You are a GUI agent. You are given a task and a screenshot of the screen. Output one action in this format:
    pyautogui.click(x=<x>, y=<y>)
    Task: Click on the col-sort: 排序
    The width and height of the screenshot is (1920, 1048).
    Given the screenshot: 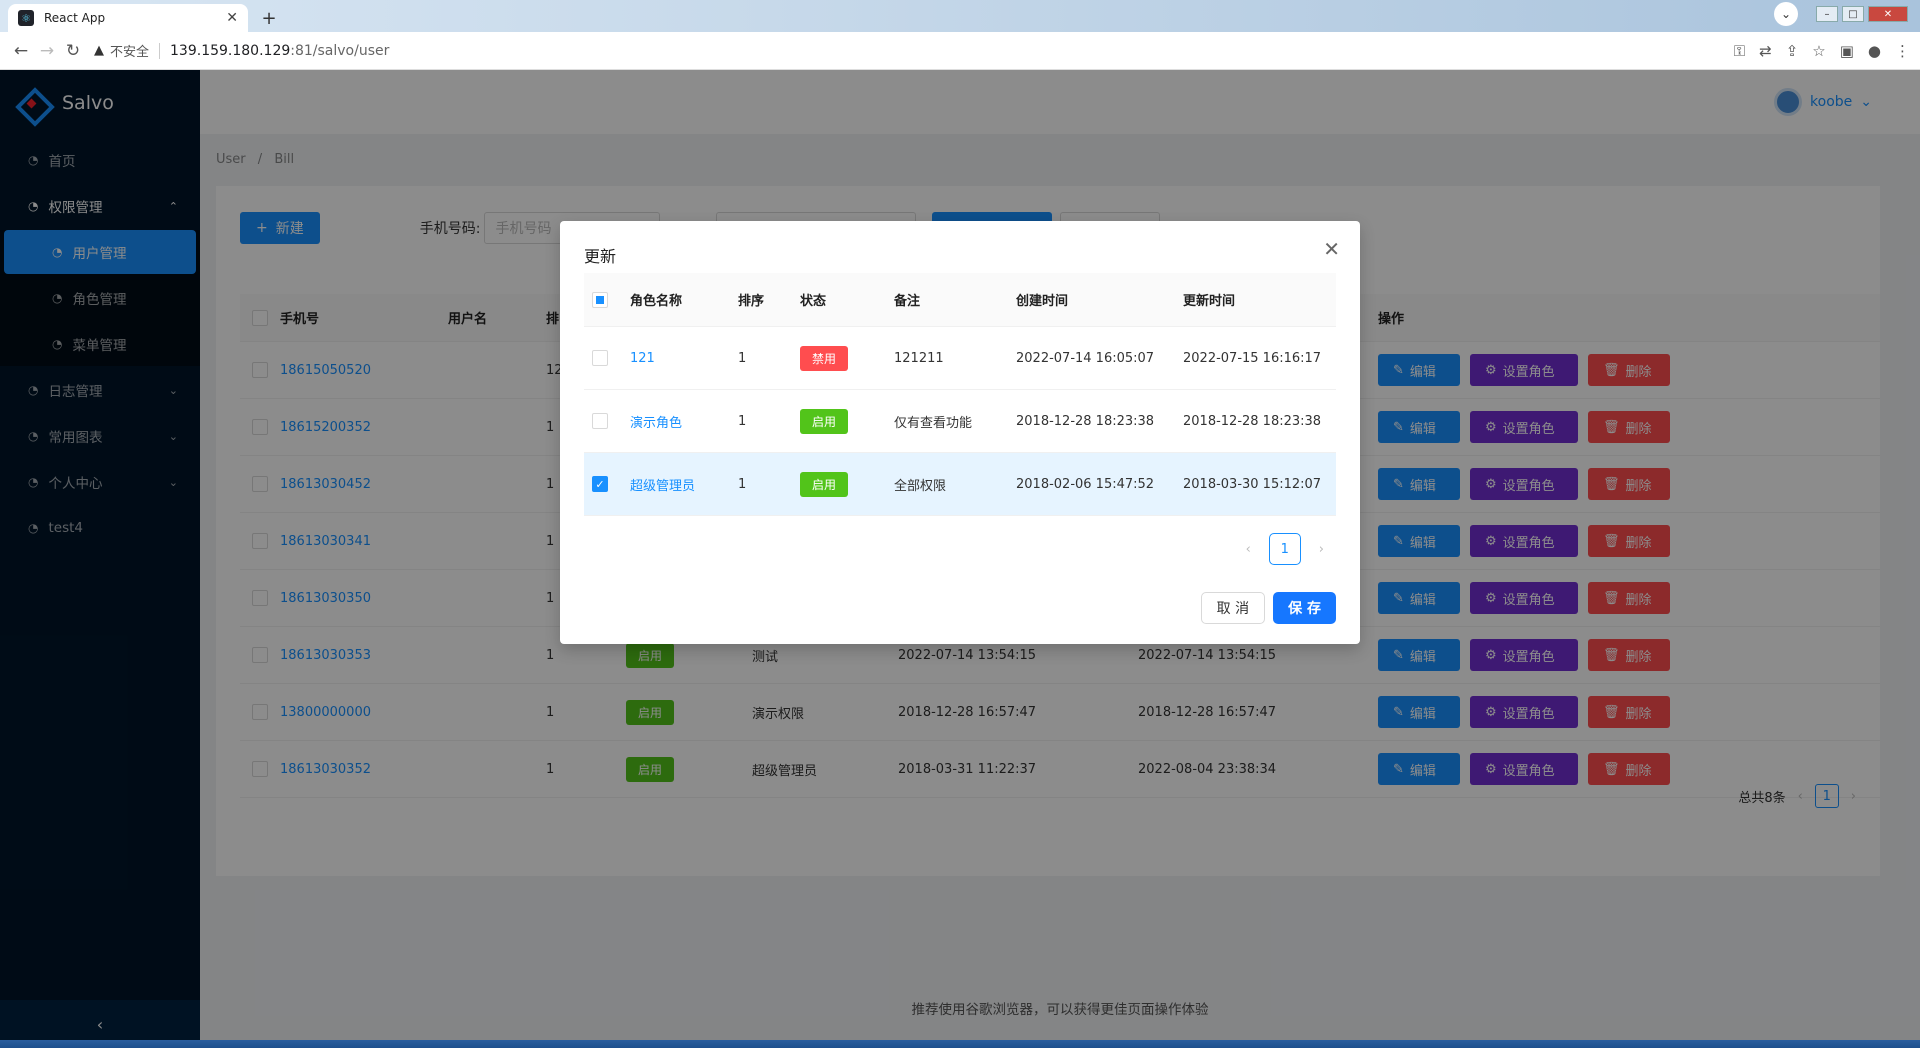 What is the action you would take?
    pyautogui.click(x=751, y=301)
    